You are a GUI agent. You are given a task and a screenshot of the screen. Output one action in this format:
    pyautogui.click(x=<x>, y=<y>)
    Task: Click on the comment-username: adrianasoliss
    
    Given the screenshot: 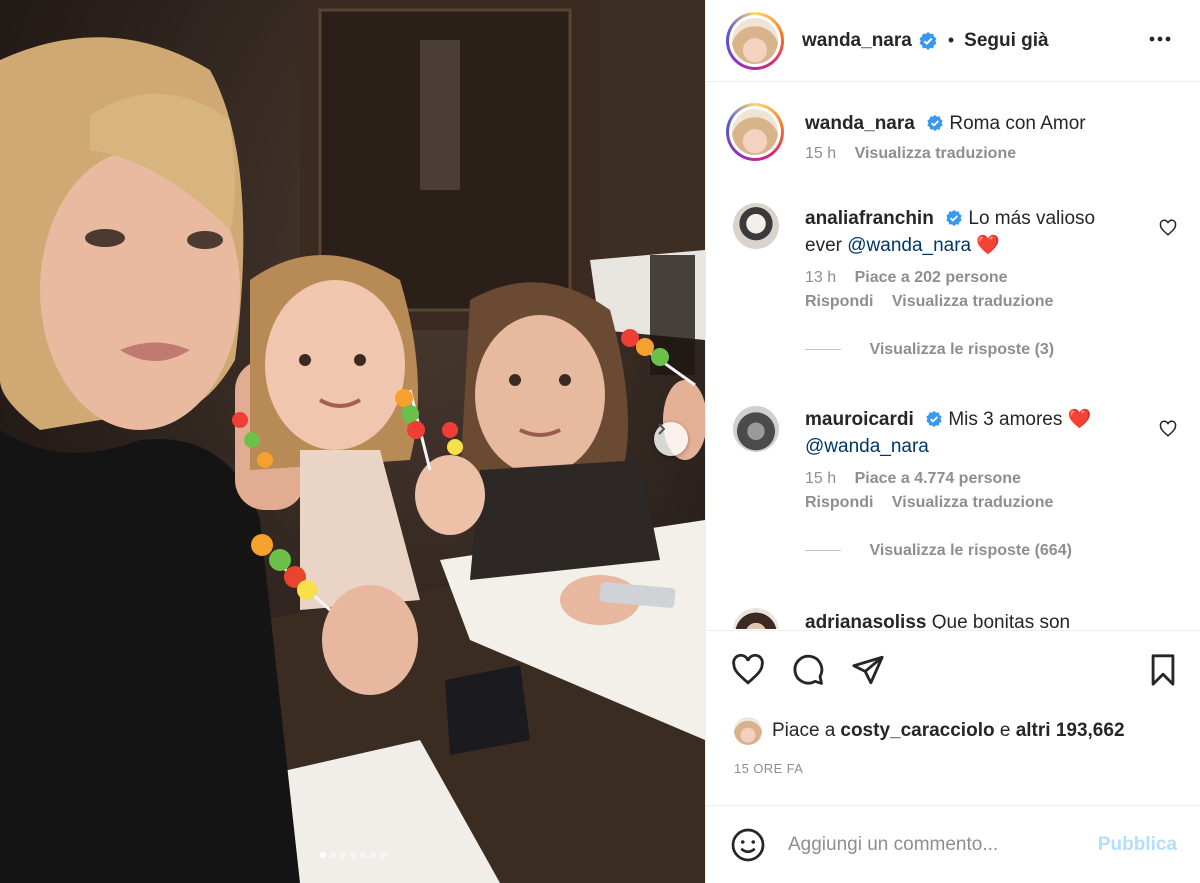 What is the action you would take?
    pyautogui.click(x=865, y=620)
    